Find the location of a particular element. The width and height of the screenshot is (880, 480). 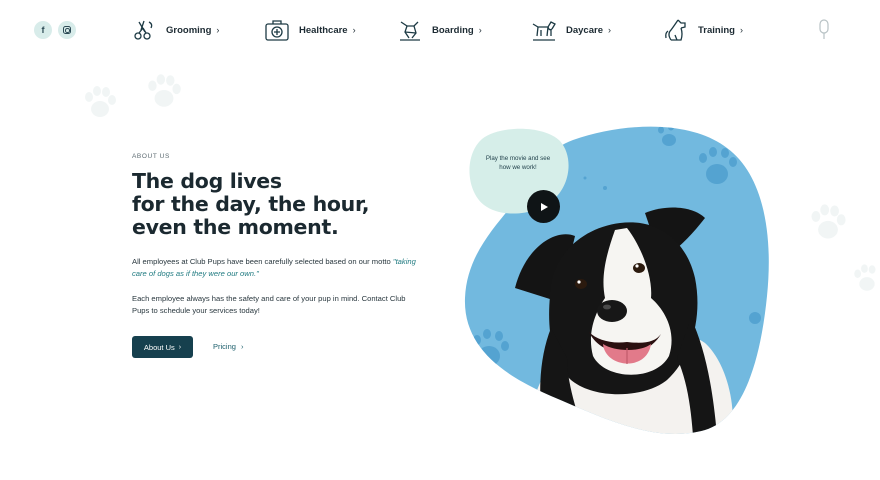

nav-item-training: Training › is located at coordinates (702, 30).